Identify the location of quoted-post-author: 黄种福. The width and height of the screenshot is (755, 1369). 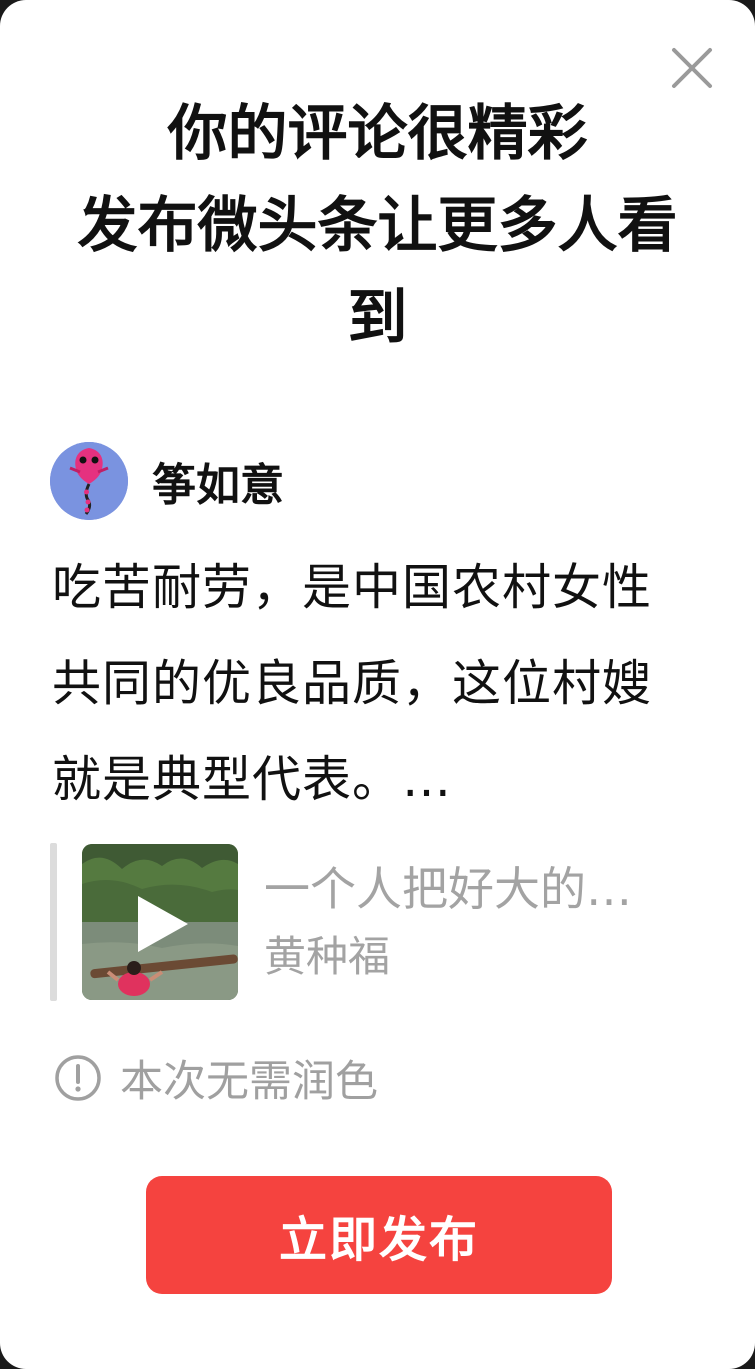
(327, 956).